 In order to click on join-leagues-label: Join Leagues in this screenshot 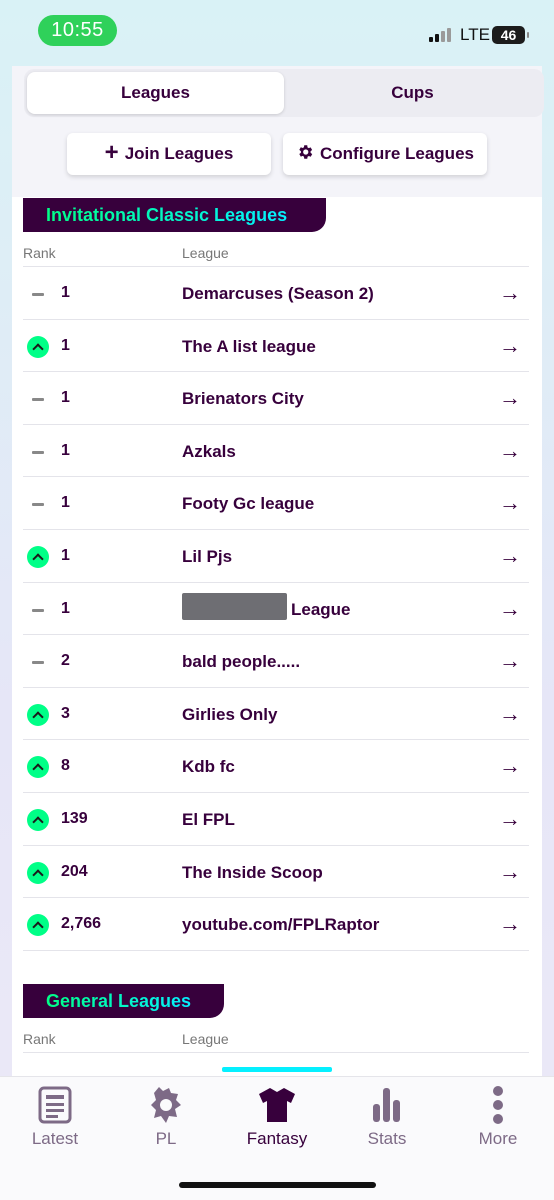, I will do `click(179, 153)`.